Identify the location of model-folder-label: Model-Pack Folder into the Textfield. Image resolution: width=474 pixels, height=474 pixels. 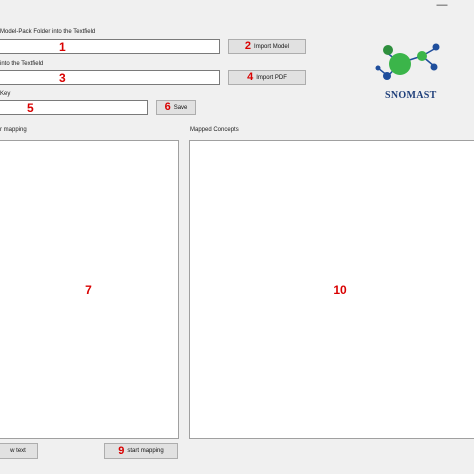
(48, 32).